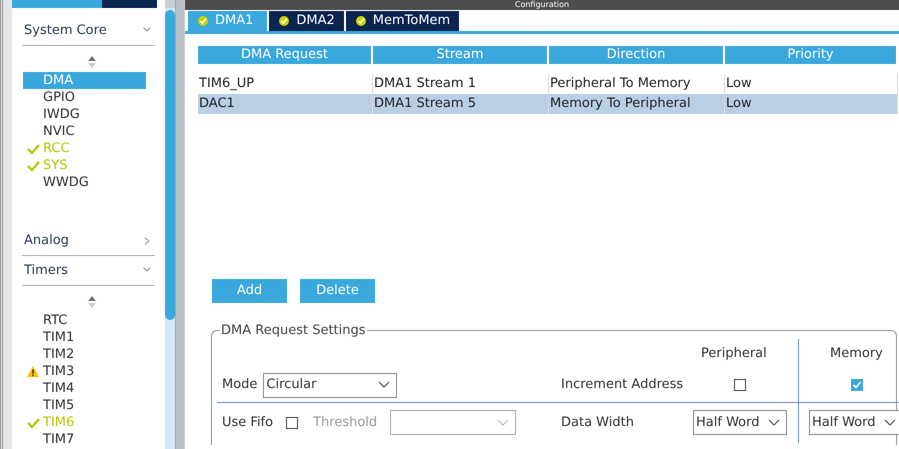 The image size is (899, 449). I want to click on table-cell: DAC1, so click(285, 104).